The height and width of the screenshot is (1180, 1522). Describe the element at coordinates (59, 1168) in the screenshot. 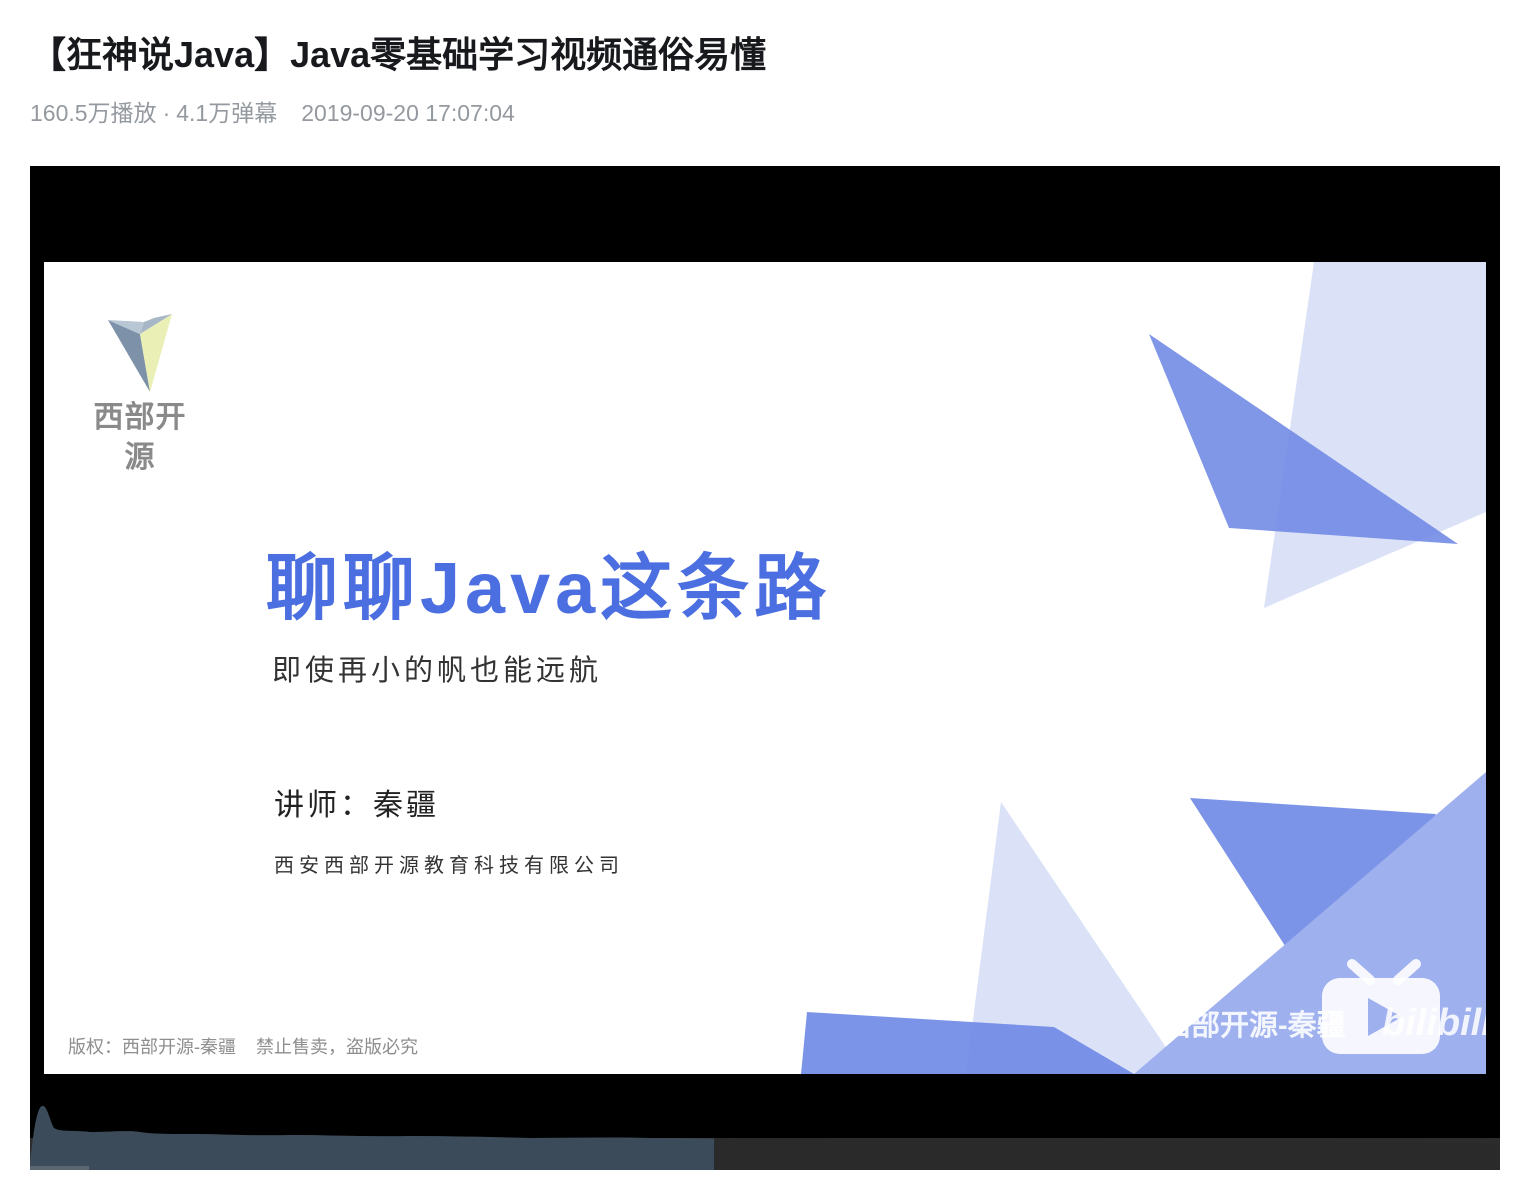

I see `progress-played-bar` at that location.